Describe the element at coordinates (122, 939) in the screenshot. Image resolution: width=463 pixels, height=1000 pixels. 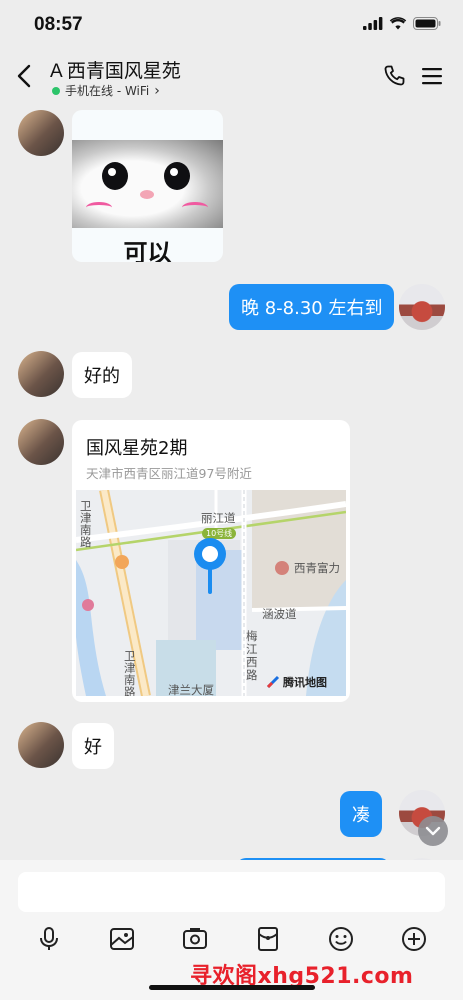
I see `image-icon` at that location.